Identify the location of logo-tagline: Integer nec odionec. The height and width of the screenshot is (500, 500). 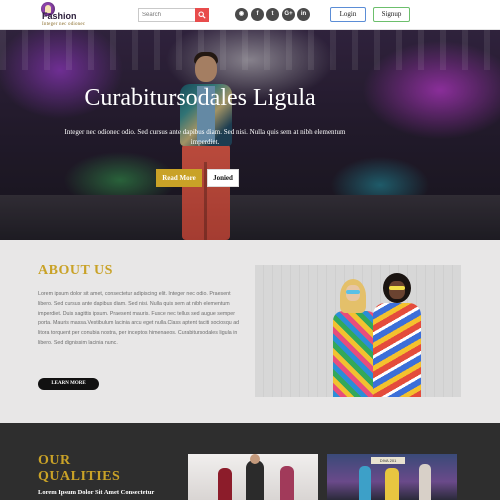
(64, 24).